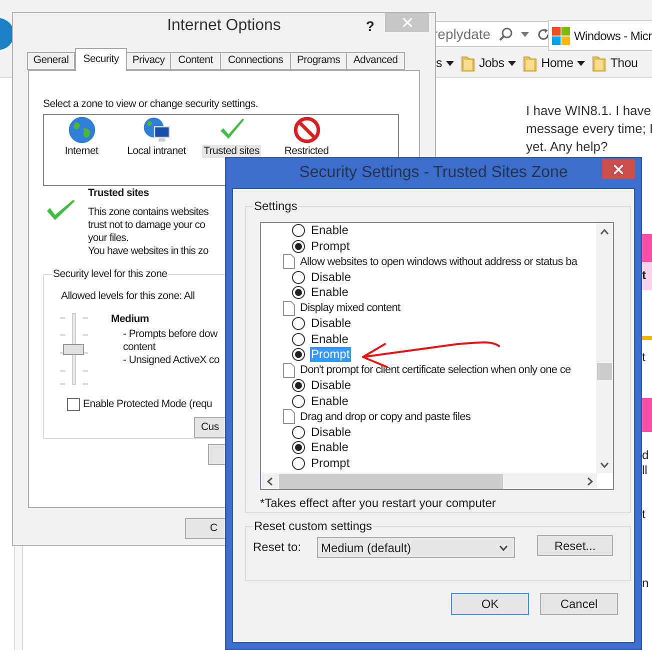 This screenshot has height=650, width=652. Describe the element at coordinates (505, 34) in the screenshot. I see `search-icon` at that location.